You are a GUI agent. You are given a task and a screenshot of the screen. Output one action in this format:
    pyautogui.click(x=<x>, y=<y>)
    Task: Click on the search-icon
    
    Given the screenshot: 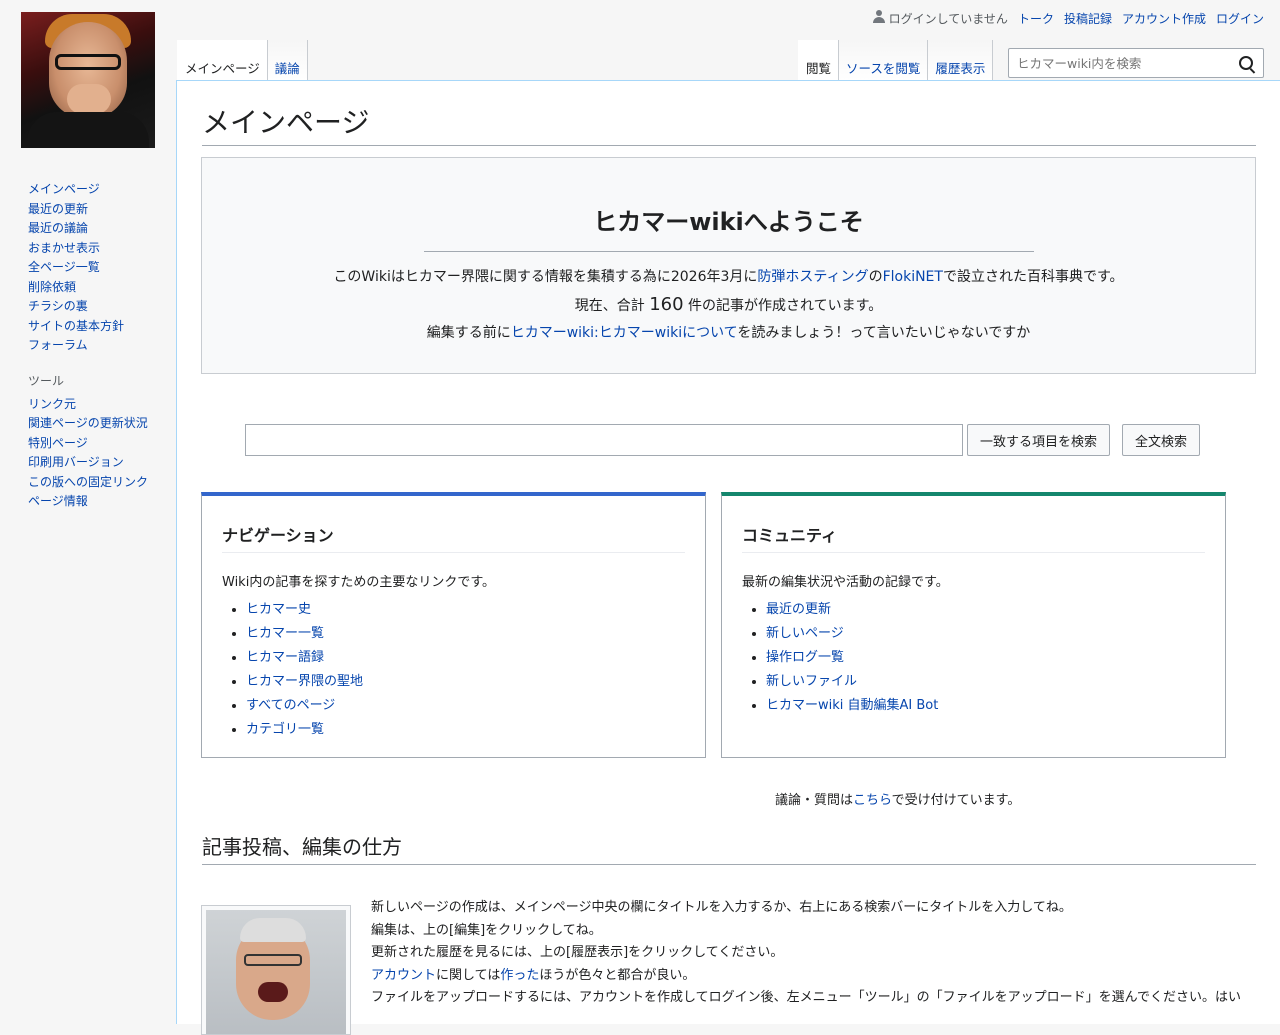 What is the action you would take?
    pyautogui.click(x=1246, y=63)
    